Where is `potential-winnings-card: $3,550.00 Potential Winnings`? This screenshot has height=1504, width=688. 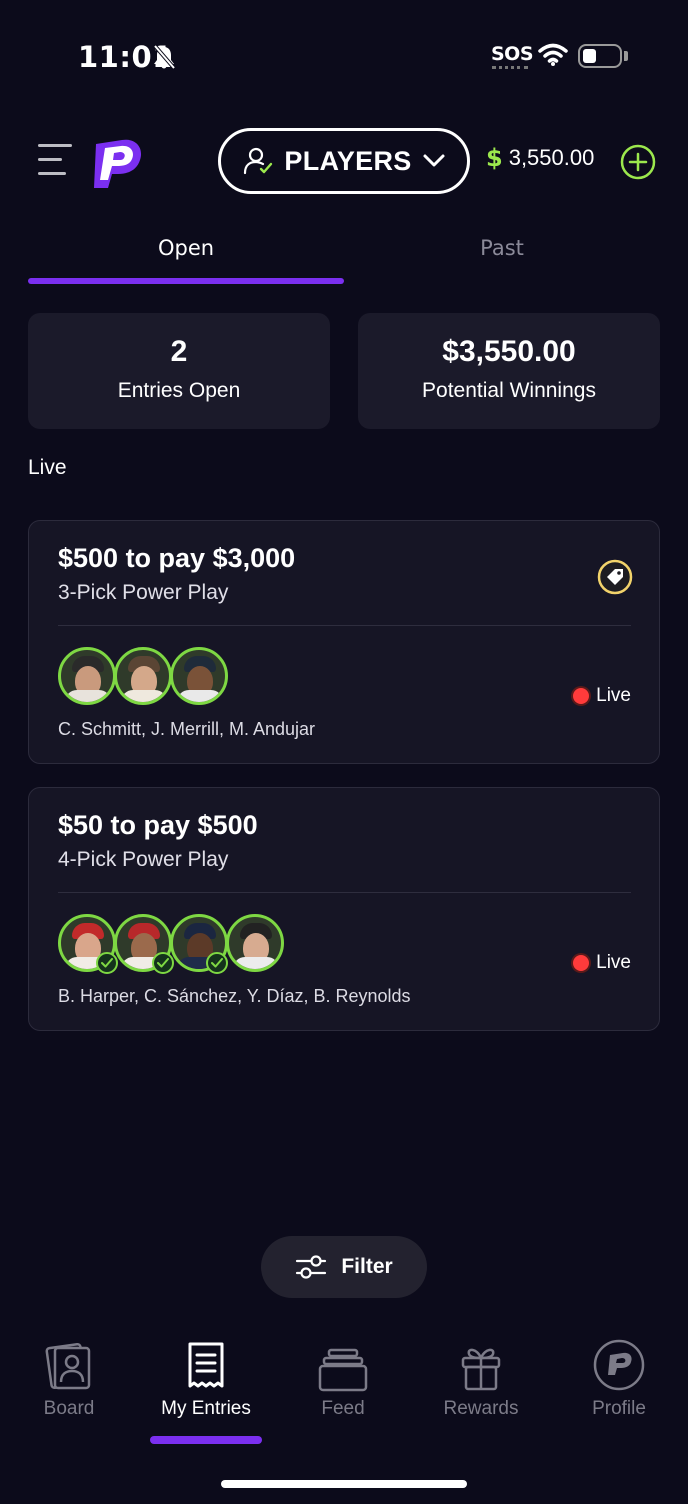
potential-winnings-card: $3,550.00 Potential Winnings is located at coordinates (509, 371).